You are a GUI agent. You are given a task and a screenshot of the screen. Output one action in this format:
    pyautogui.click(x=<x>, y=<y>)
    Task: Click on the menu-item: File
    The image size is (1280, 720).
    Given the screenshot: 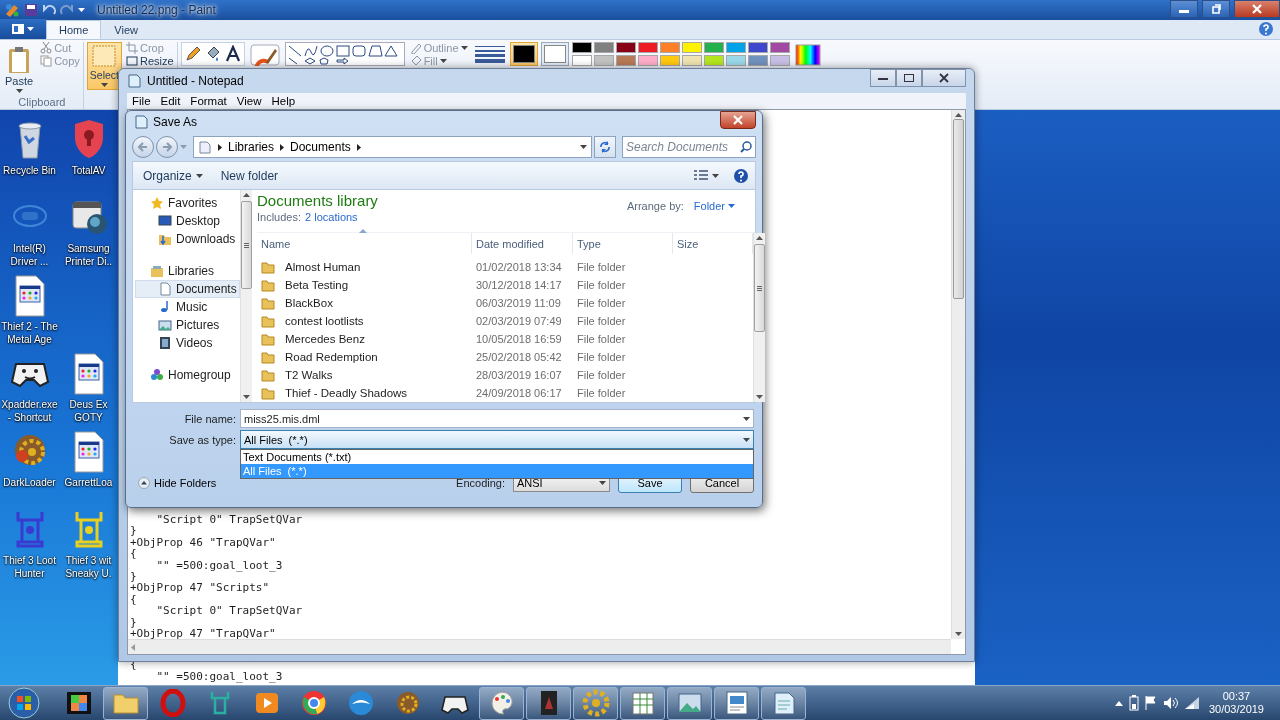 What is the action you would take?
    pyautogui.click(x=141, y=101)
    